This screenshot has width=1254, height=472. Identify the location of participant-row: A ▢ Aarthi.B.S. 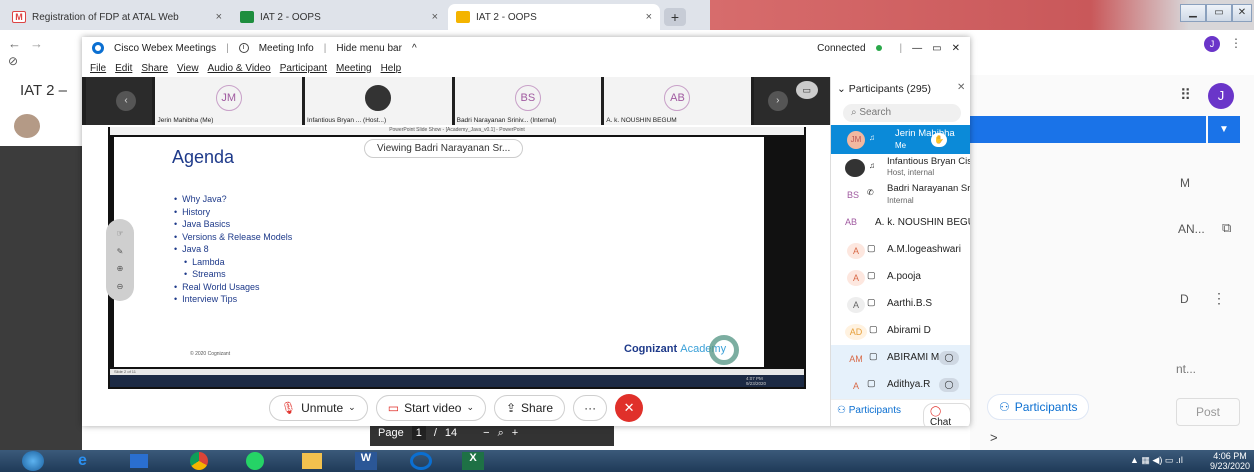
(900, 304).